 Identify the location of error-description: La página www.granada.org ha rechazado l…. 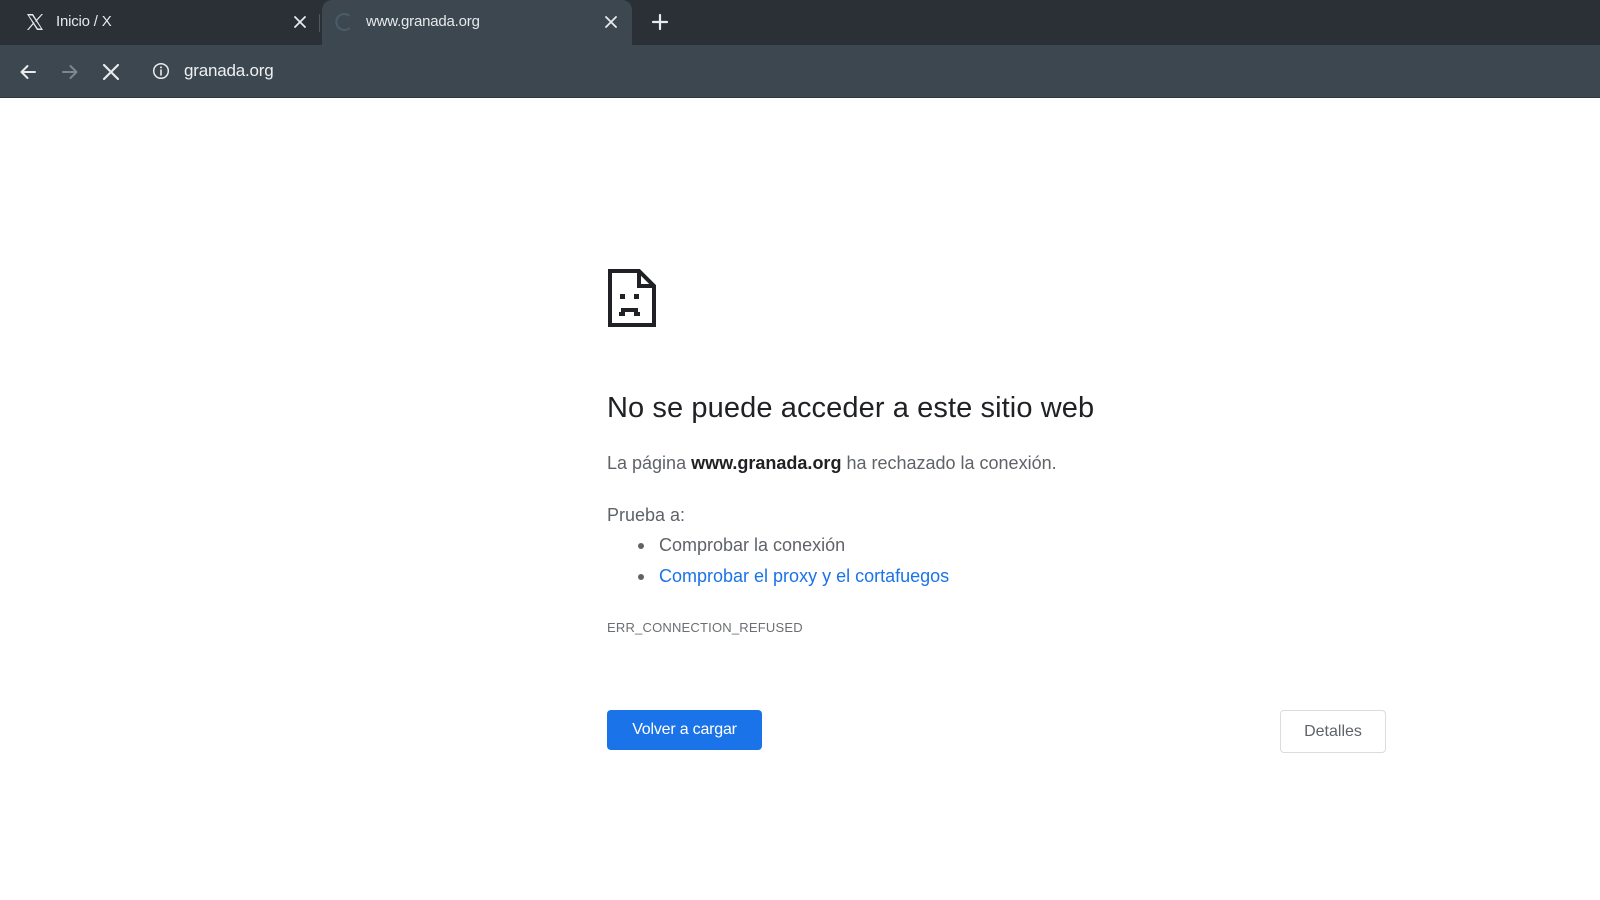
(832, 463).